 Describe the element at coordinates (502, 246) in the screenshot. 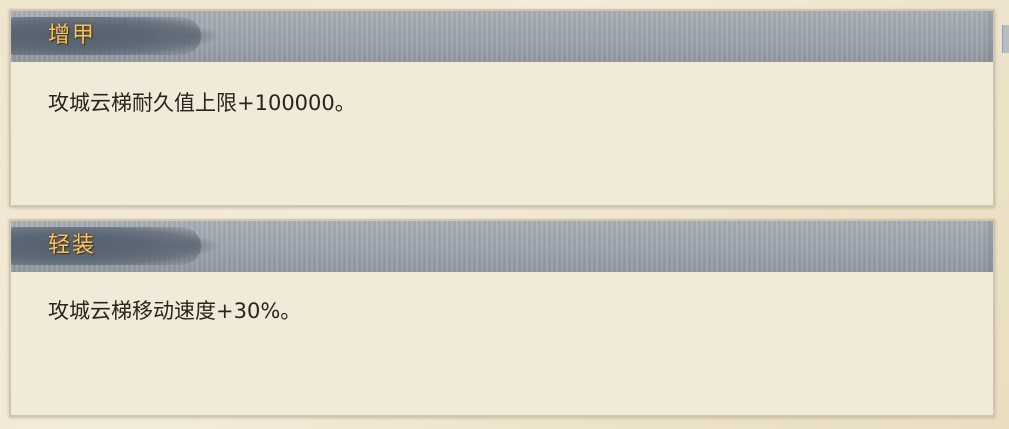

I see `buff-card-header: 轻装` at that location.